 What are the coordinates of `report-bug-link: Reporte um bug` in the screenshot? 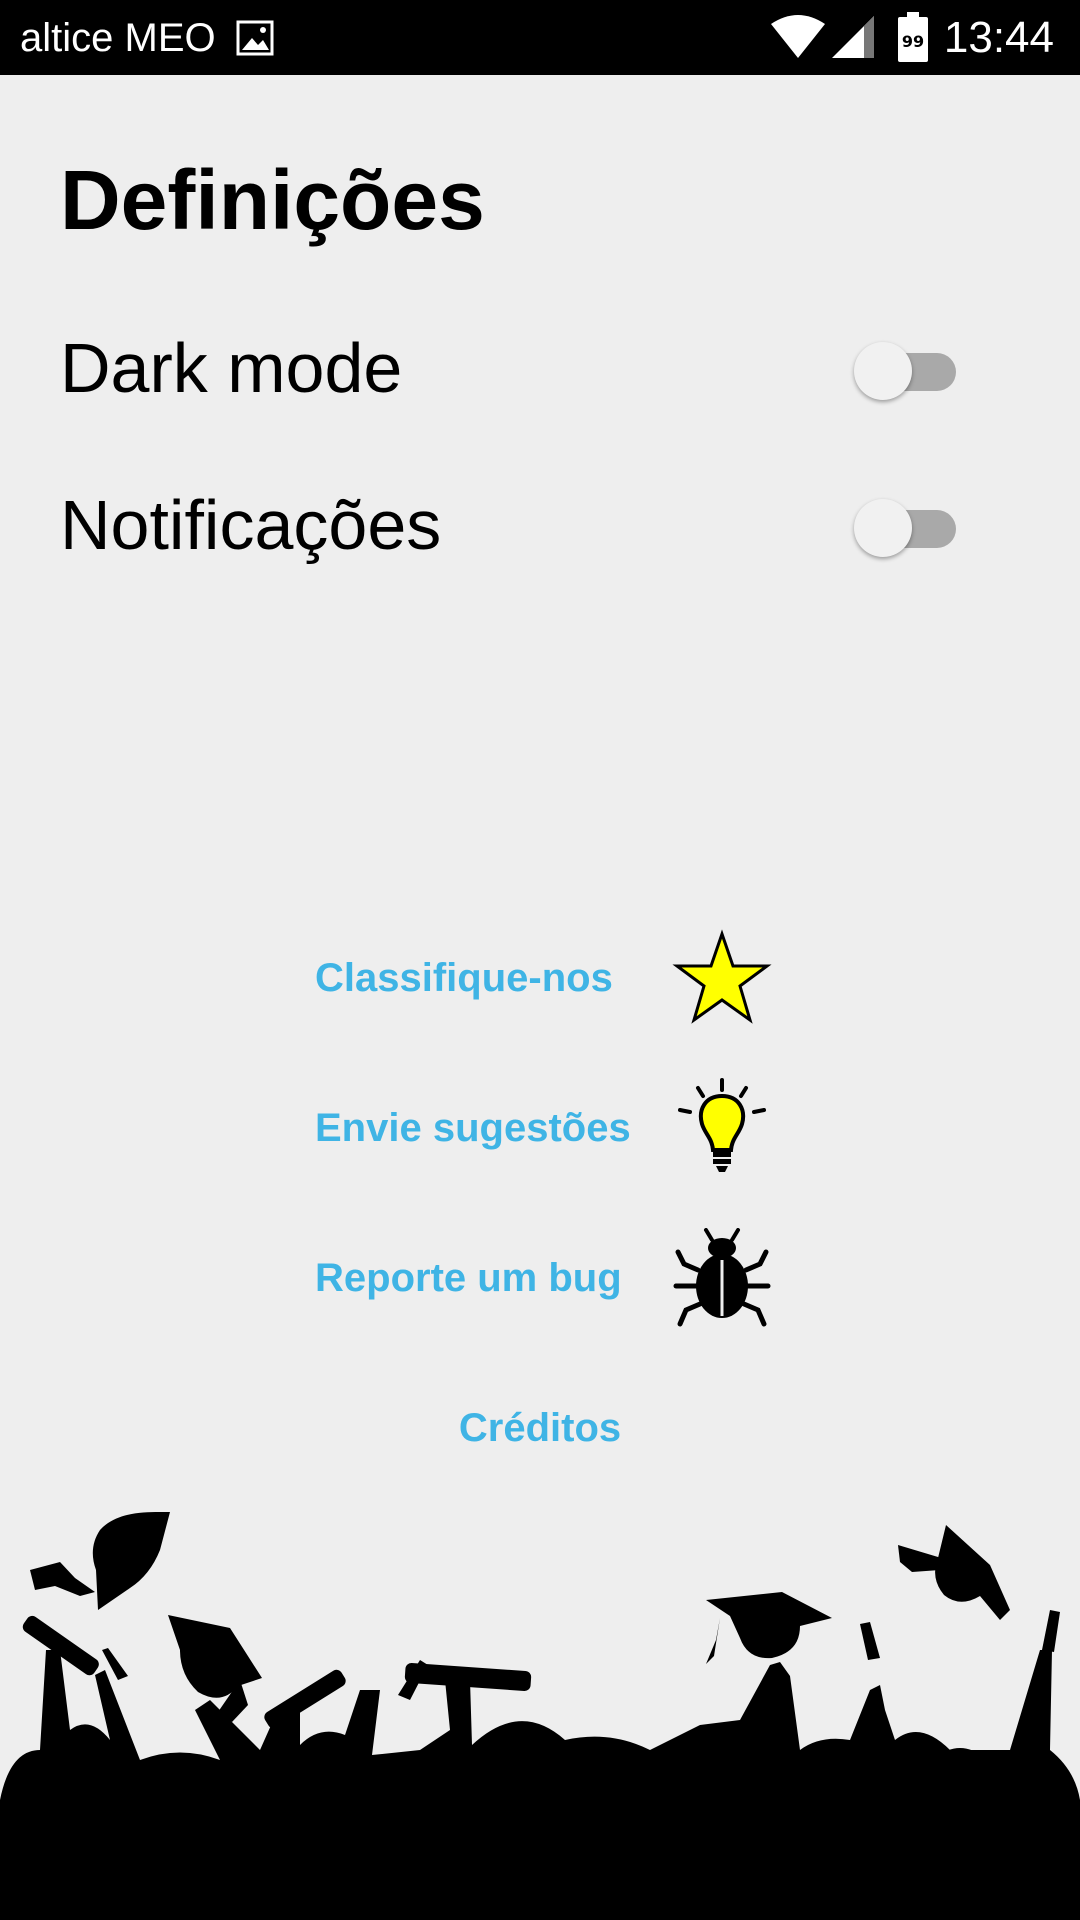 It's located at (545, 1278).